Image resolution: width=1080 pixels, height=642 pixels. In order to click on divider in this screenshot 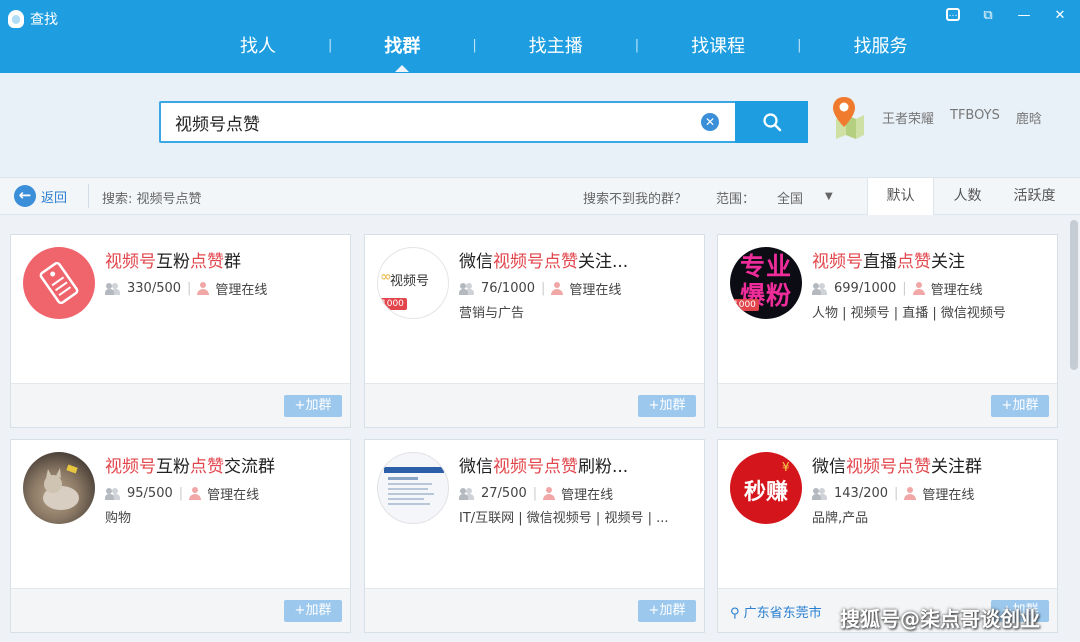, I will do `click(88, 196)`.